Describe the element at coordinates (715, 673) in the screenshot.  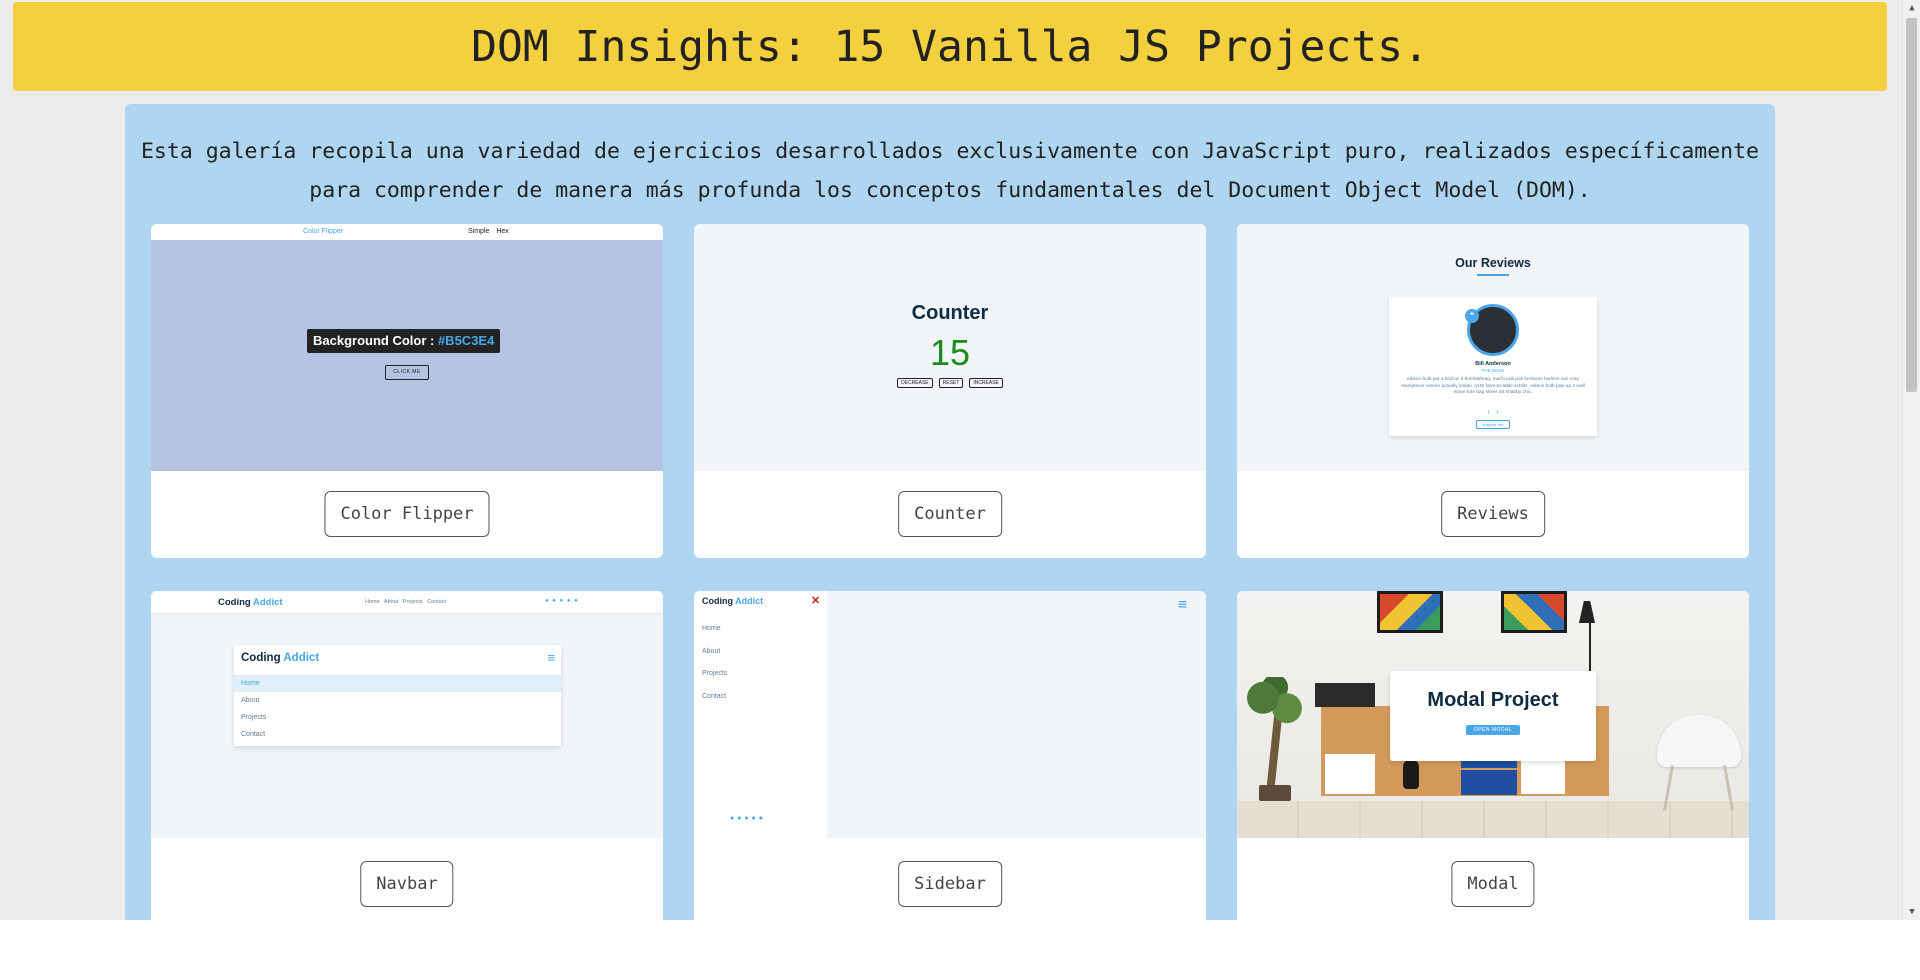
I see `sidebar-item-projects: Projects` at that location.